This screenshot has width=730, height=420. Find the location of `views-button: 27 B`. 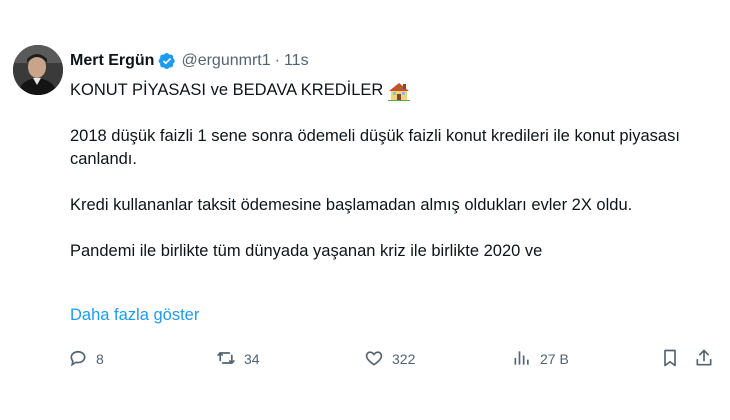

views-button: 27 B is located at coordinates (540, 359).